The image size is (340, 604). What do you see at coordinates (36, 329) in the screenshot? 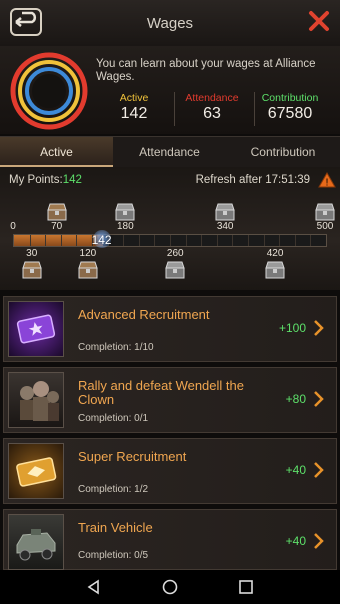
I see `purple-ticket-icon` at bounding box center [36, 329].